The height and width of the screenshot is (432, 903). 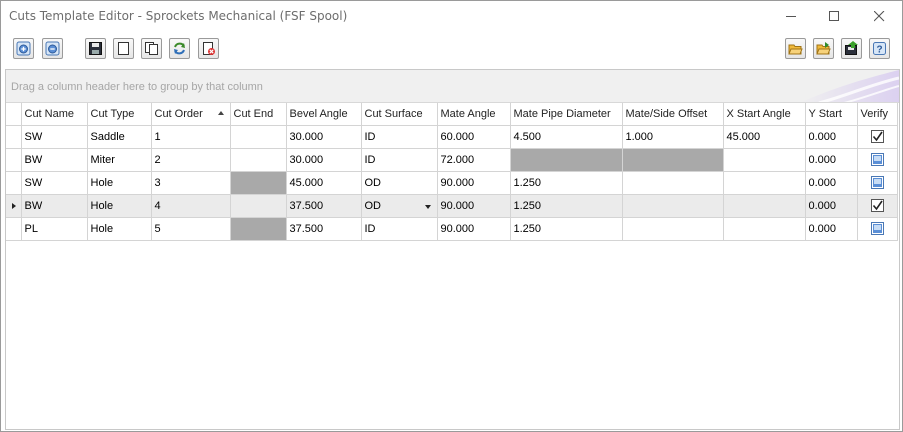 I want to click on export-button, so click(x=851, y=48).